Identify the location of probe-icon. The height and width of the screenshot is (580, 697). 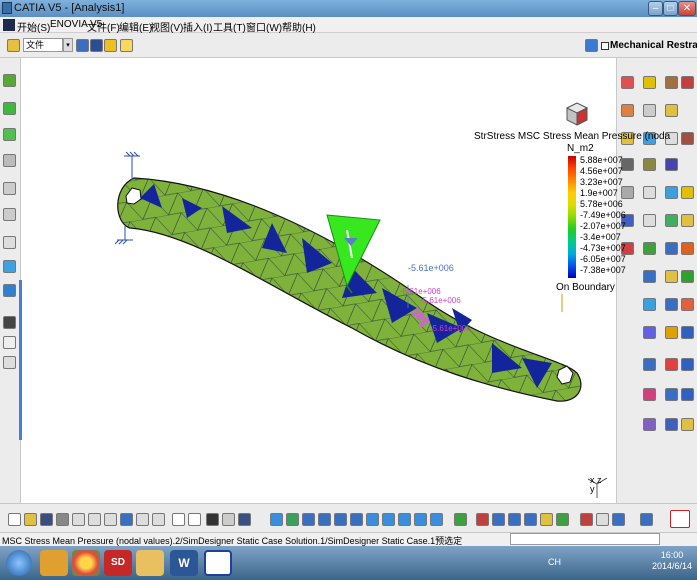
(627, 192).